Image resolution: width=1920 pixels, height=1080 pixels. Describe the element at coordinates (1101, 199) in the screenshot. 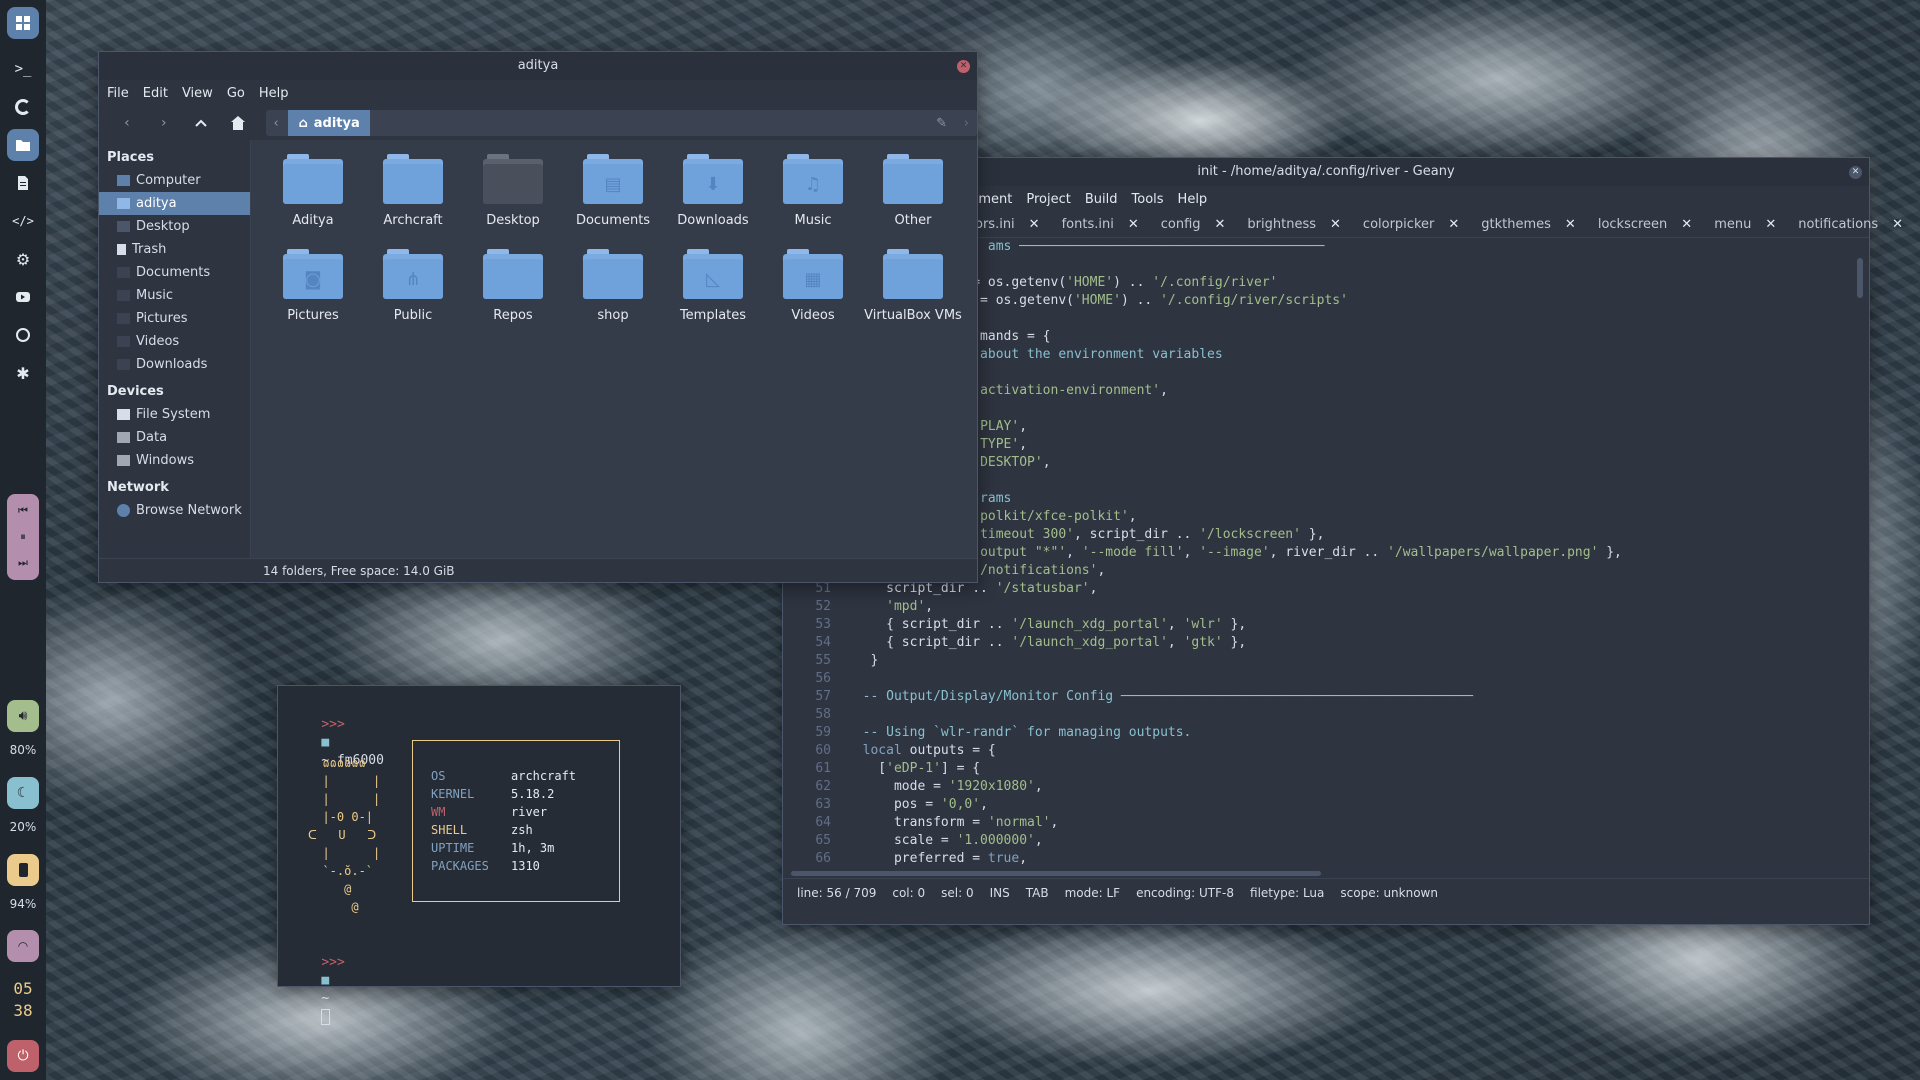

I see `geany-menu-build: Build` at that location.